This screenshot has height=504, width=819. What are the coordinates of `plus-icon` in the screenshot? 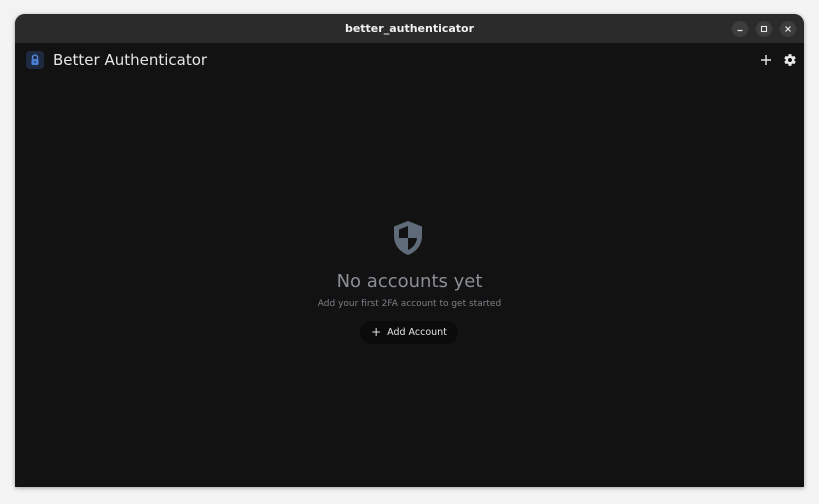 It's located at (766, 60).